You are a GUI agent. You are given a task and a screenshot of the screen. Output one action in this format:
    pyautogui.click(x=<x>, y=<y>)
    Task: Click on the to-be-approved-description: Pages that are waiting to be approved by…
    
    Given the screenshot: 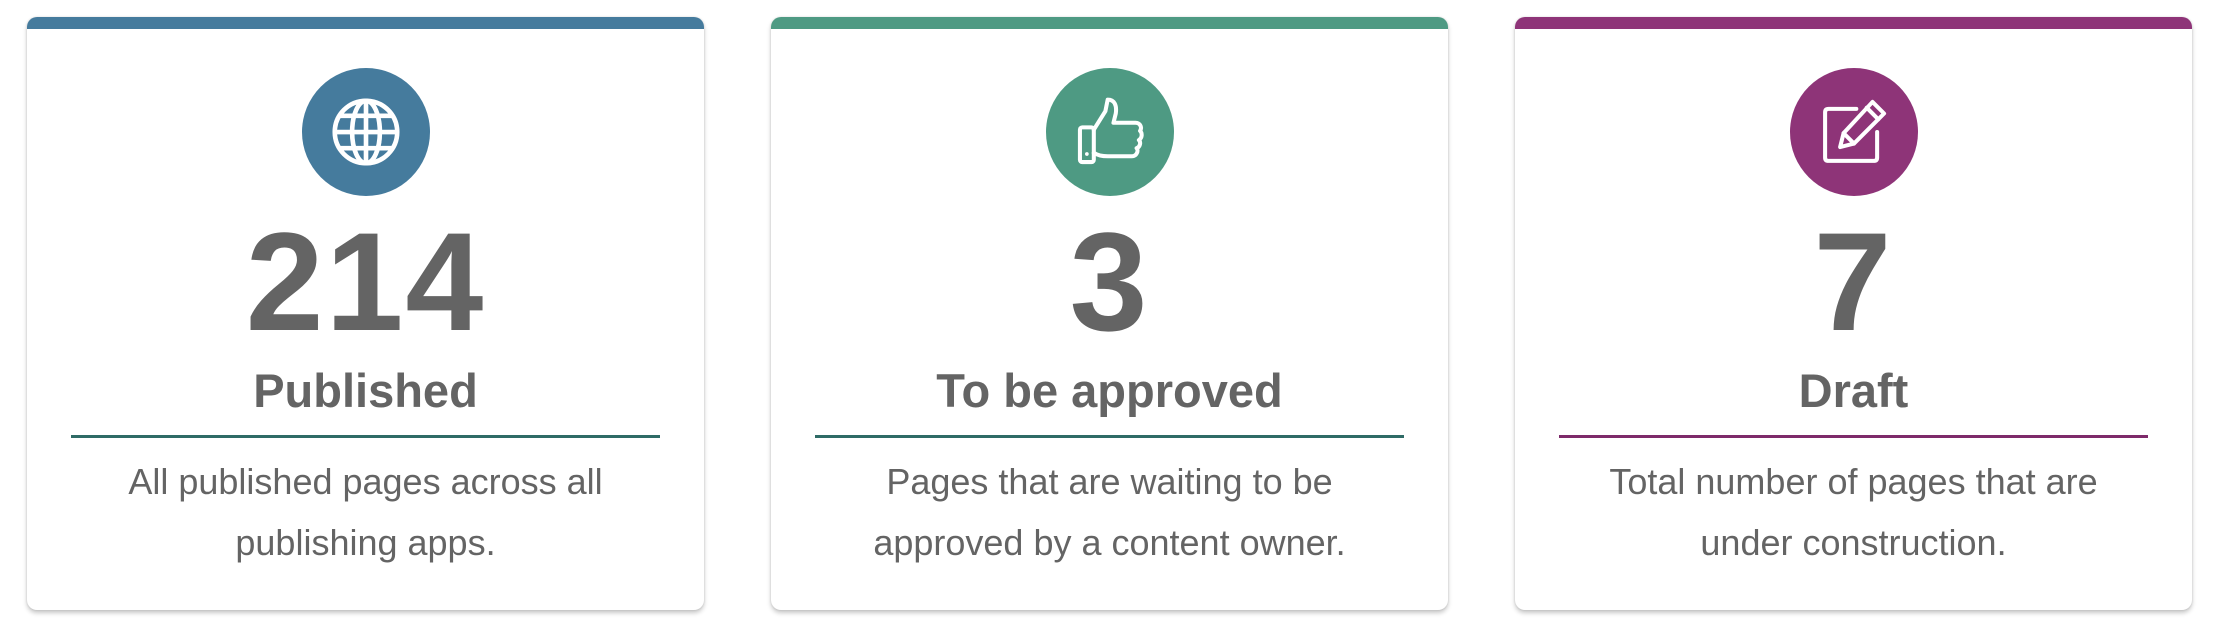 What is the action you would take?
    pyautogui.click(x=1109, y=512)
    